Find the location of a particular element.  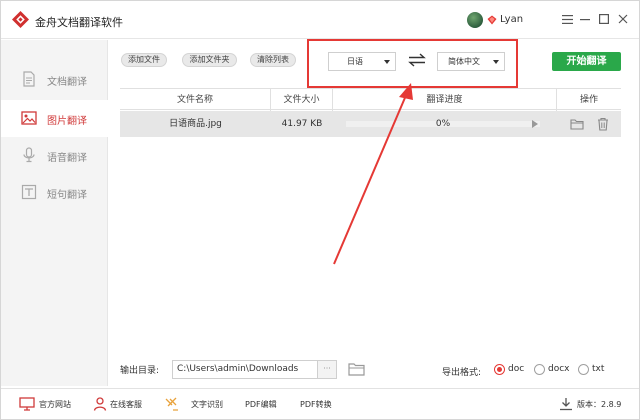

document-icon is located at coordinates (29, 79).